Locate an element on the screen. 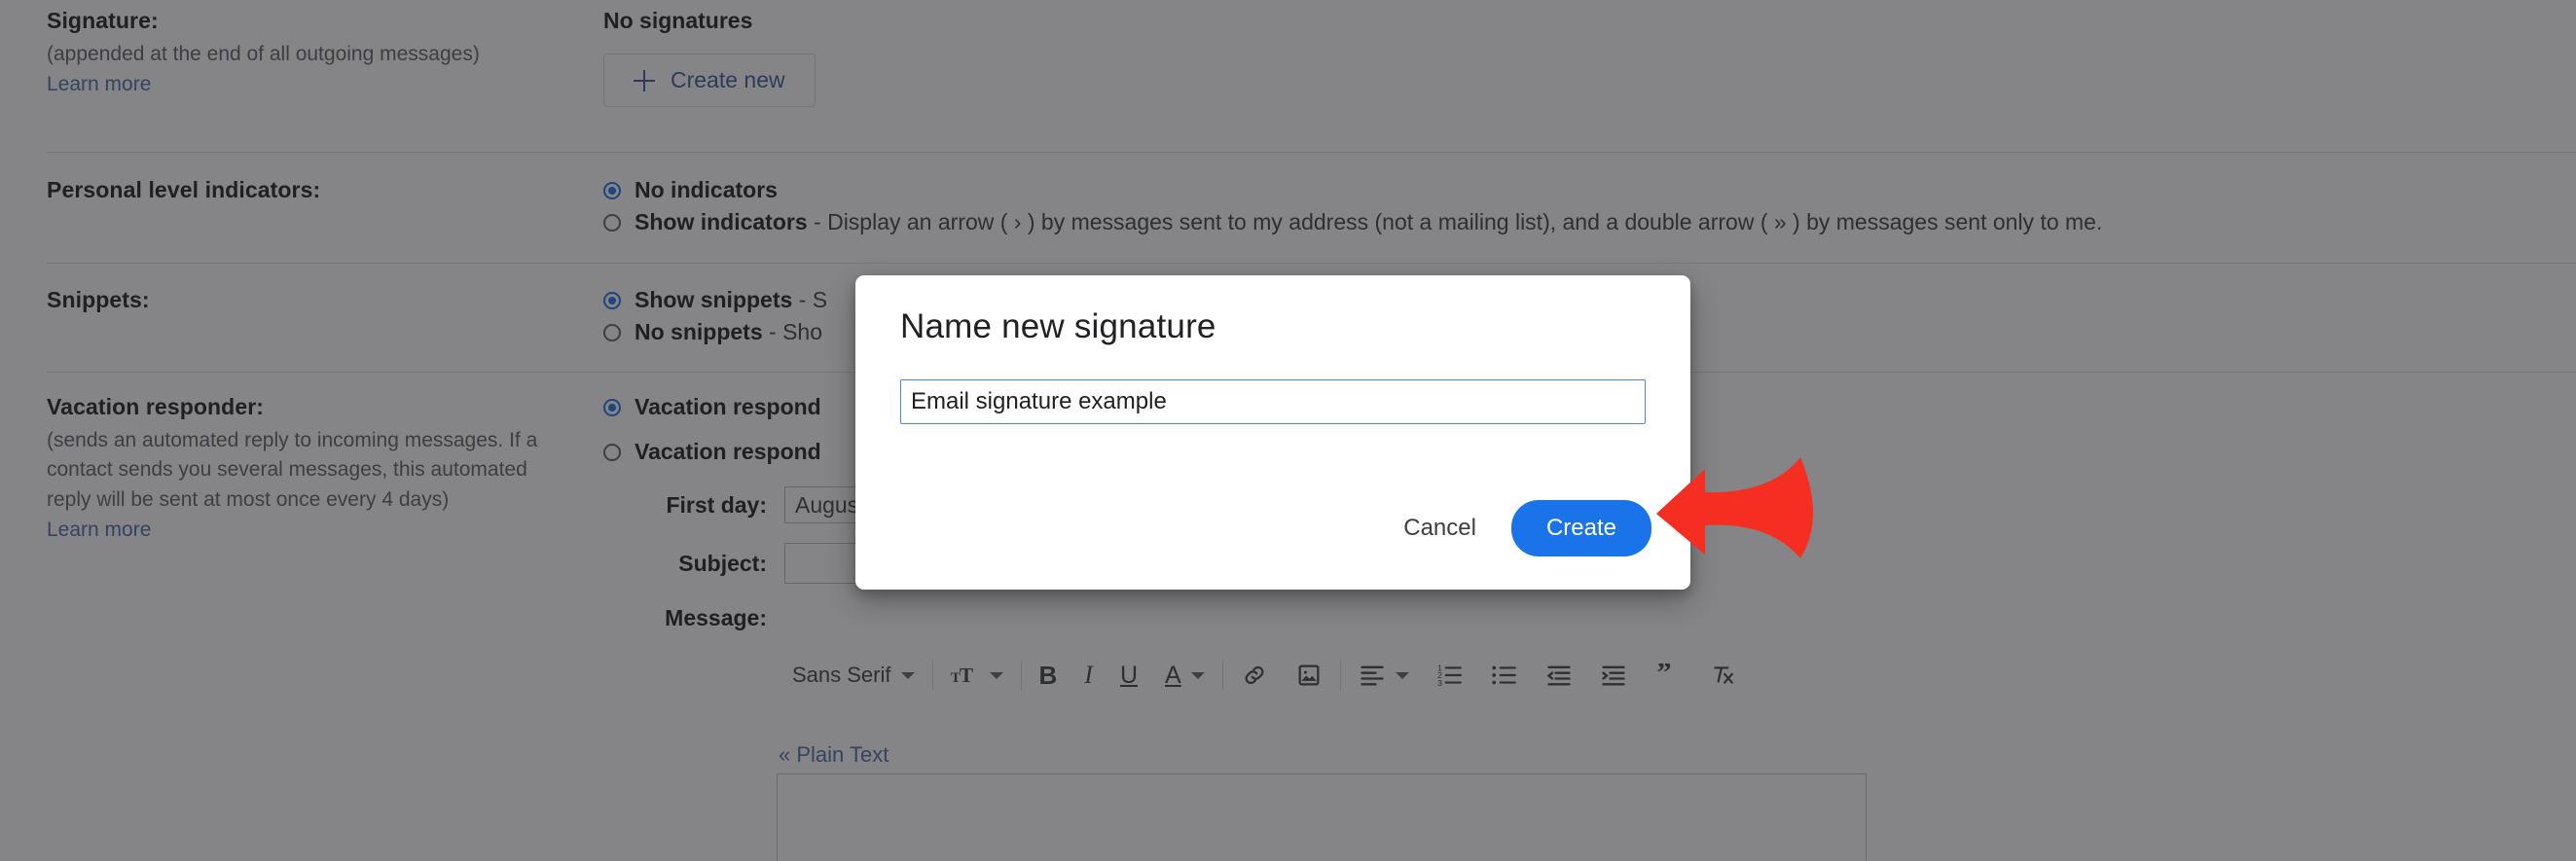  name-new-signature-dialog: Name new signature Cancel Create is located at coordinates (1272, 432).